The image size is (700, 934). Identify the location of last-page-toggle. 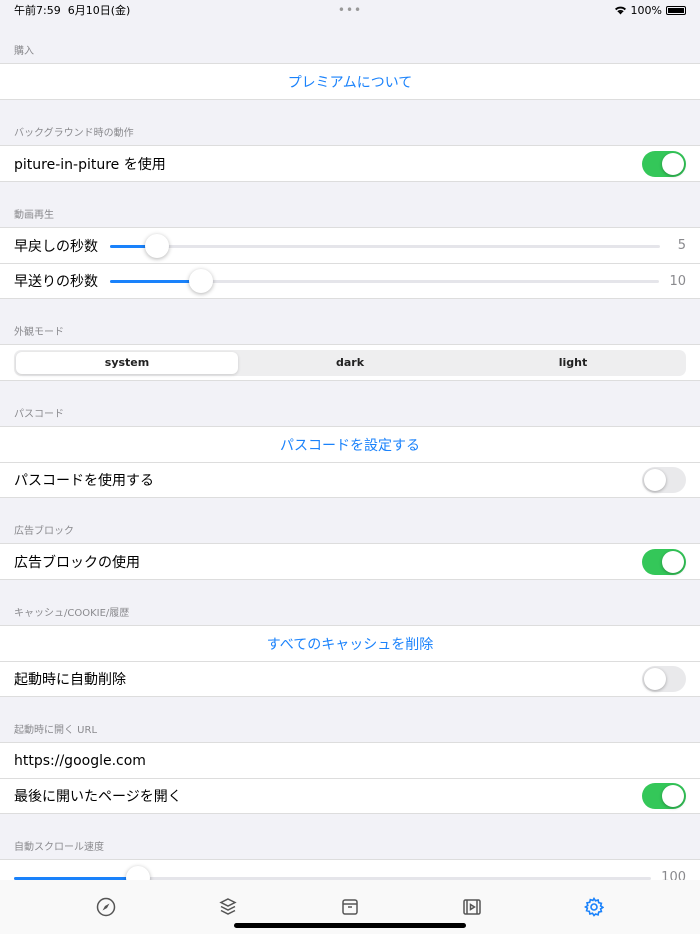
(664, 796).